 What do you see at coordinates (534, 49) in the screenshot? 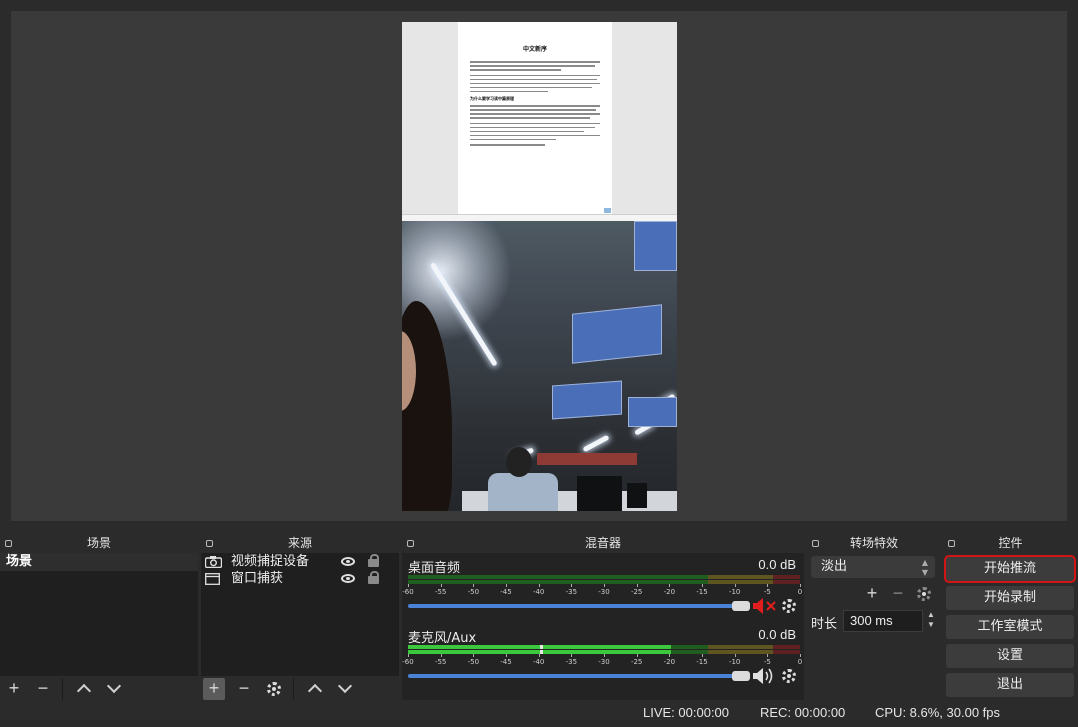
I see `document-title: 中文新序` at bounding box center [534, 49].